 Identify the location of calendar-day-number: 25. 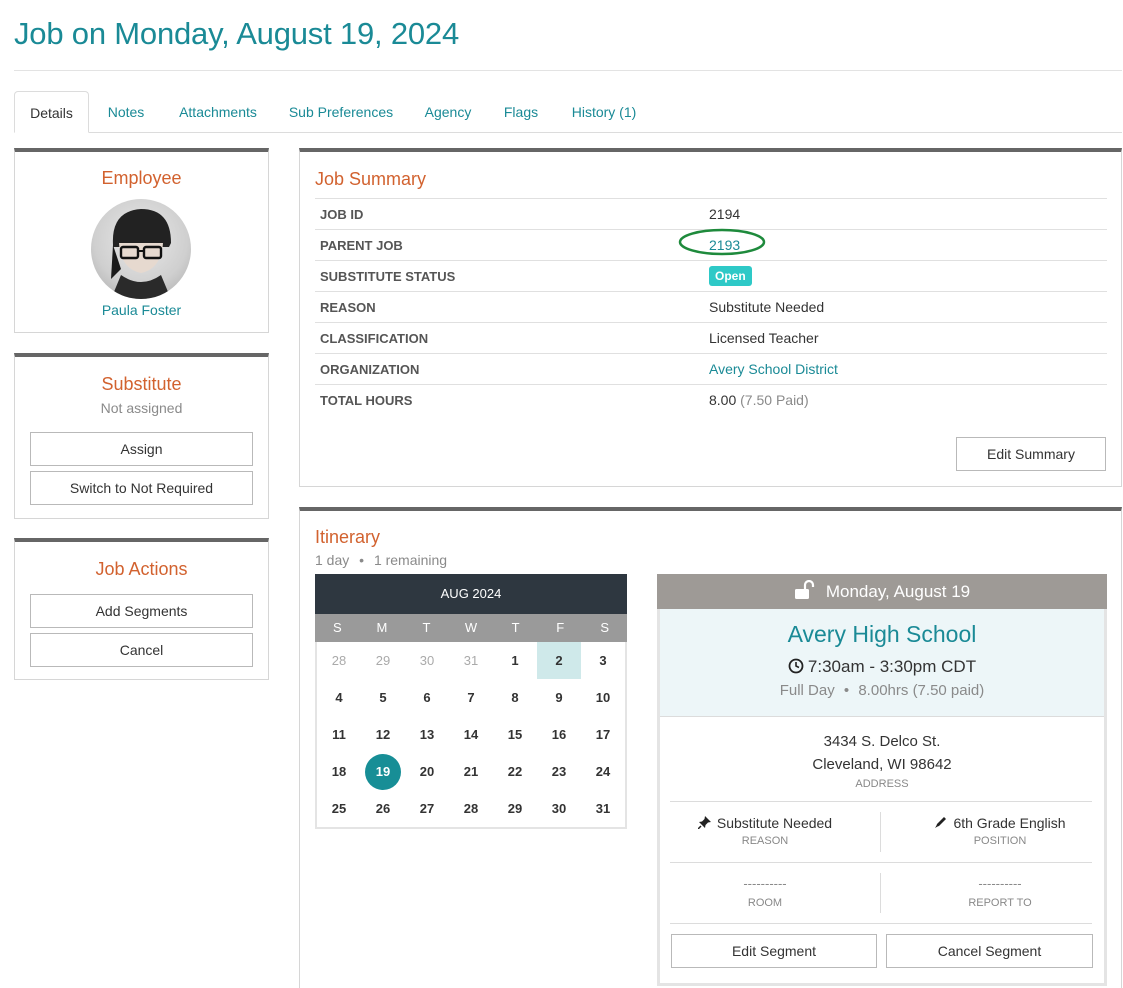
(339, 808).